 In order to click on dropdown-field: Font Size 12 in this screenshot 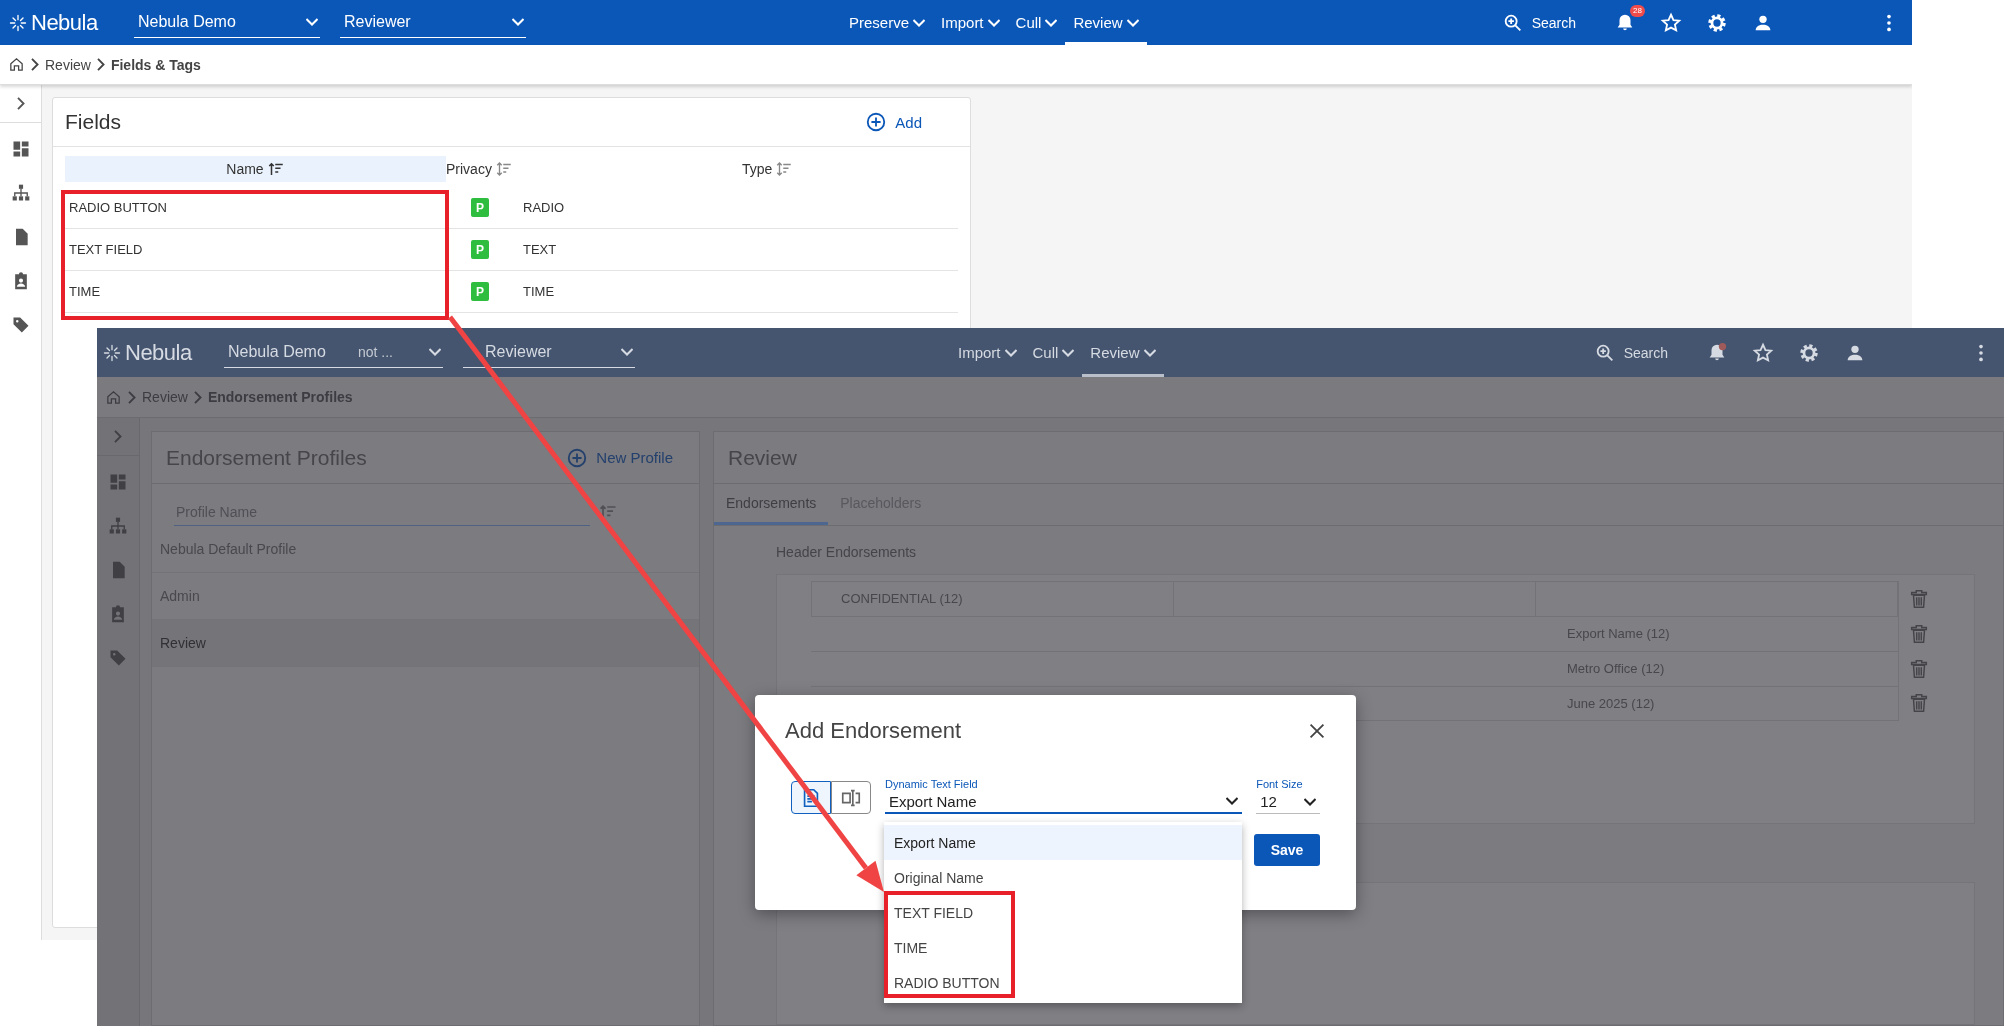, I will do `click(1288, 796)`.